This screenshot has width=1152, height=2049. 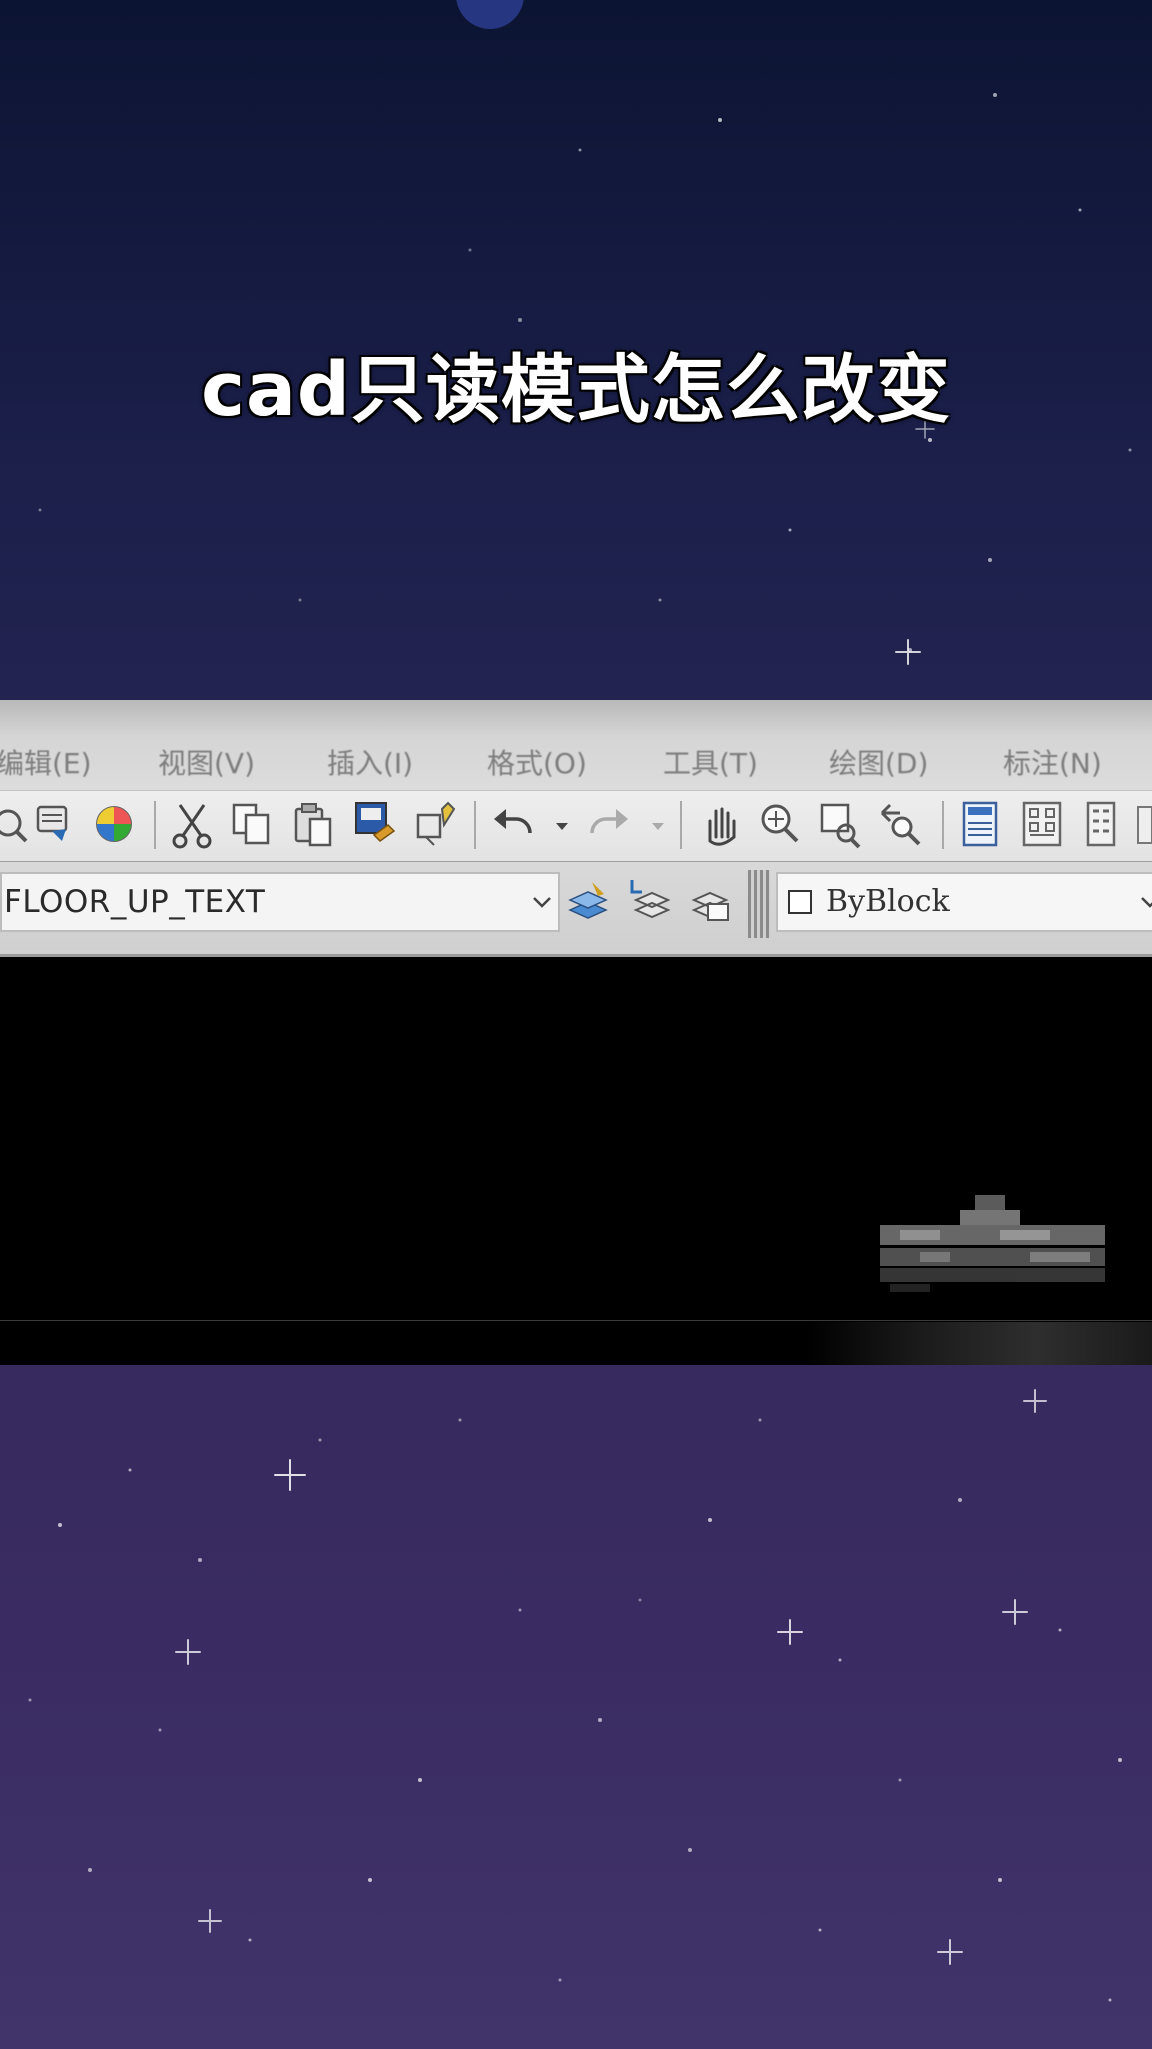 What do you see at coordinates (780, 824) in the screenshot?
I see `zoom-realtime-icon` at bounding box center [780, 824].